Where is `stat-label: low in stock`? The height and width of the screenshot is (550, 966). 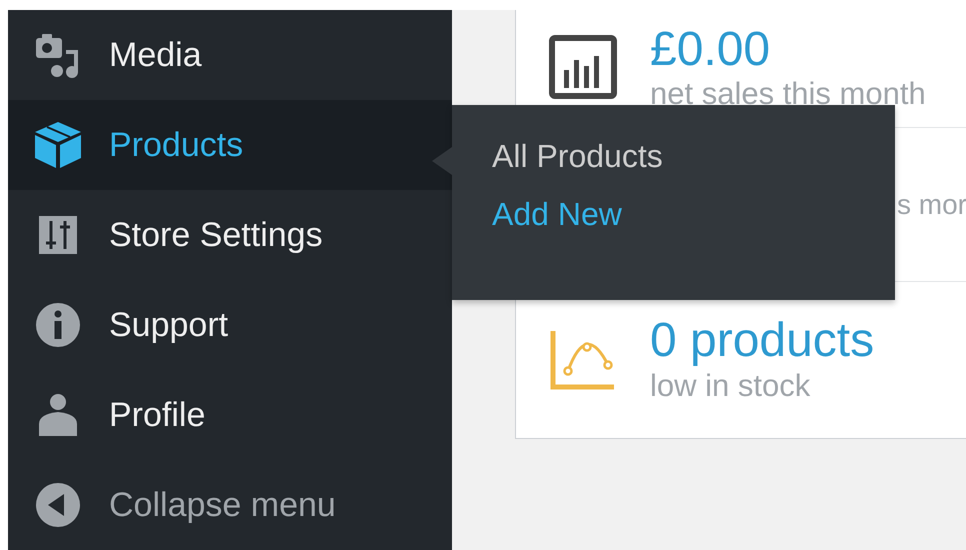
stat-label: low in stock is located at coordinates (731, 385).